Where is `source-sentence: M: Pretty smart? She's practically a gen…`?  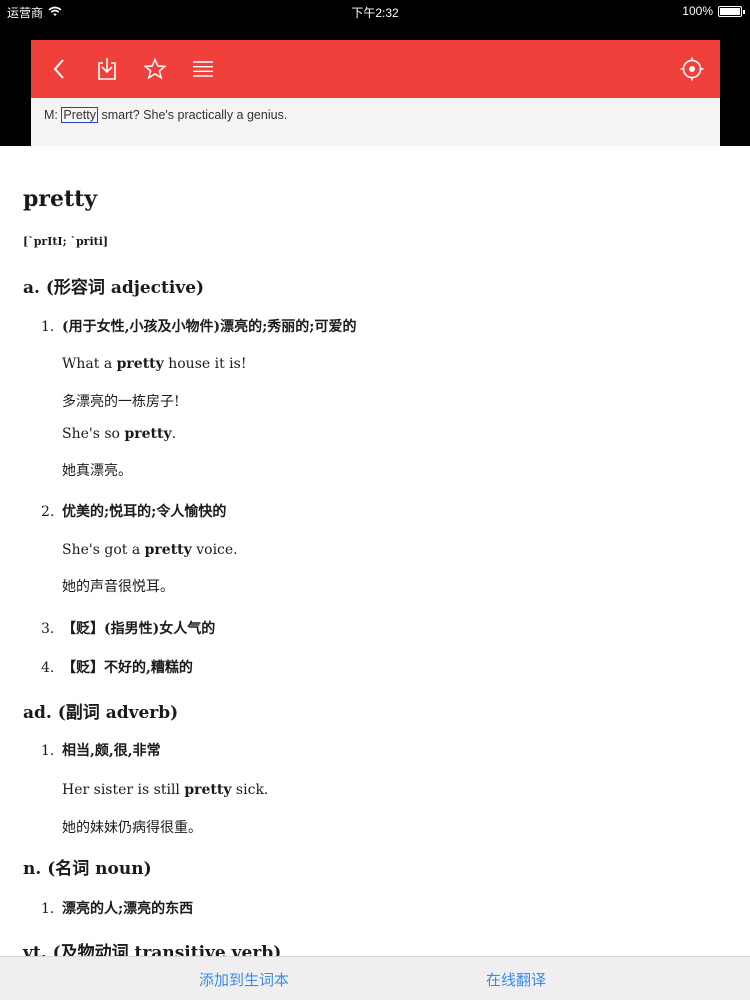
source-sentence: M: Pretty smart? She's practically a gen… is located at coordinates (375, 110).